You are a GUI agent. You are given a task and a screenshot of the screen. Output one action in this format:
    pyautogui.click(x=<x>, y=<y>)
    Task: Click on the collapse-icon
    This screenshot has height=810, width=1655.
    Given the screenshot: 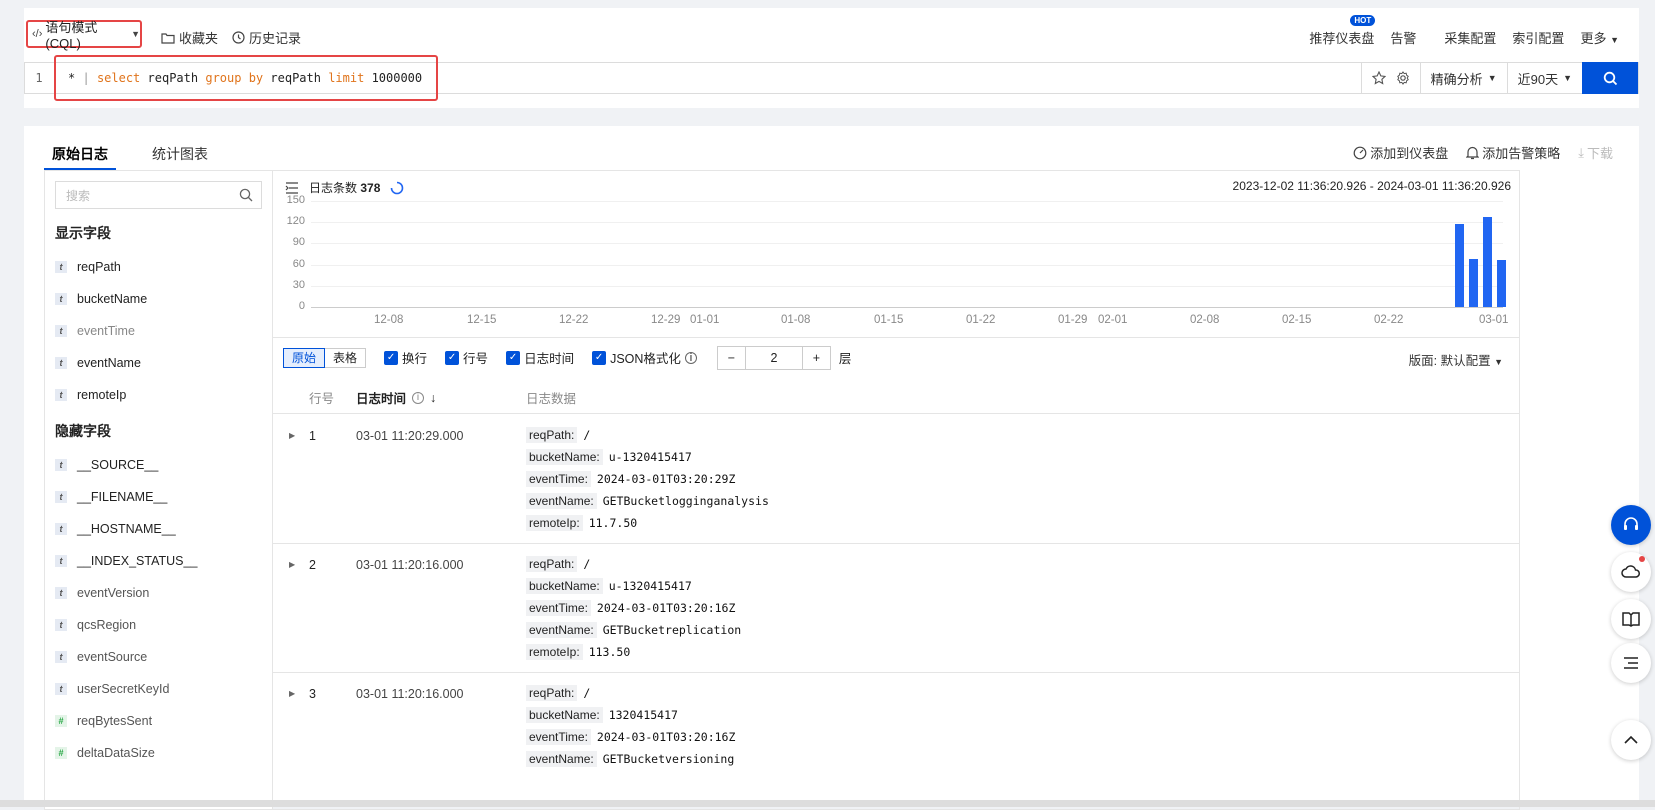 What is the action you would take?
    pyautogui.click(x=292, y=187)
    